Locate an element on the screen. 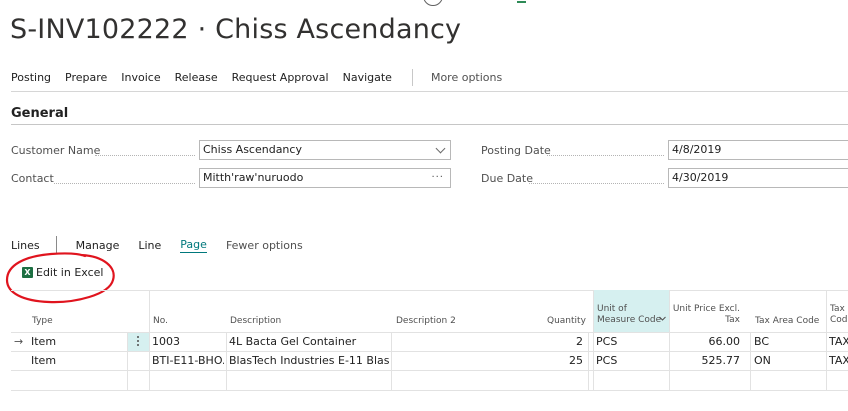 The height and width of the screenshot is (411, 848). row2-unit-price: 525.77 is located at coordinates (706, 360).